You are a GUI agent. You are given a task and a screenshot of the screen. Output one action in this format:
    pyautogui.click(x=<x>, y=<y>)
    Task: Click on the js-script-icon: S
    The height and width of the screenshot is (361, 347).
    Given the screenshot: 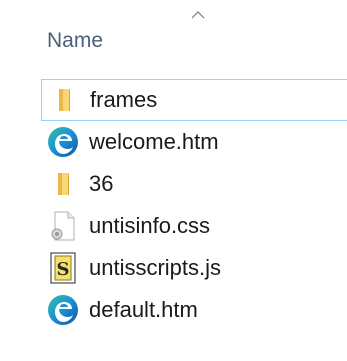 What is the action you would take?
    pyautogui.click(x=63, y=268)
    